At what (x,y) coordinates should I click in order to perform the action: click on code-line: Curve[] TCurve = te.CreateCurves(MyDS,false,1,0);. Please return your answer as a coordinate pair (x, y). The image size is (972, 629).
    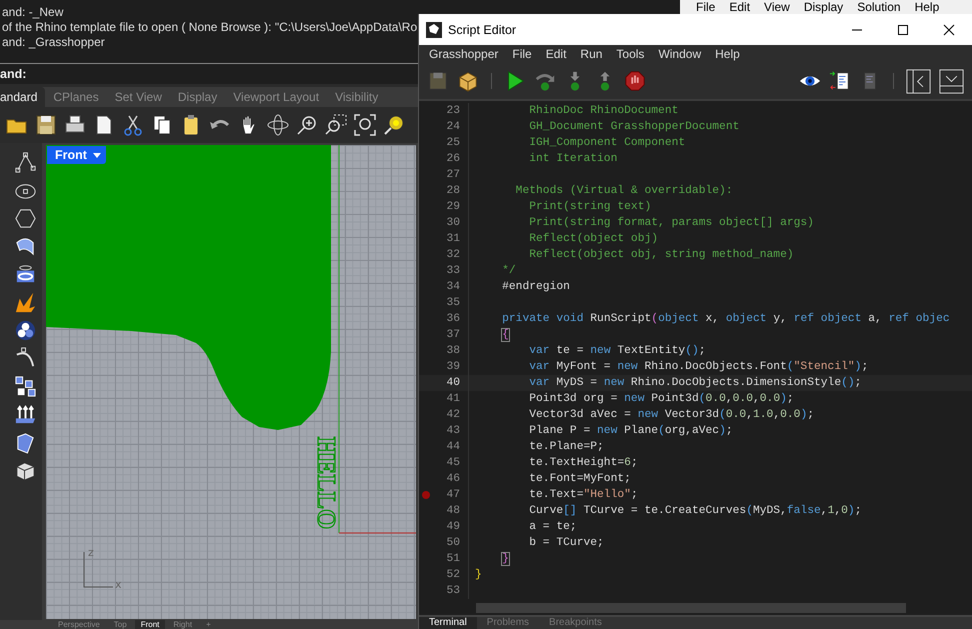
    Looking at the image, I should click on (695, 511).